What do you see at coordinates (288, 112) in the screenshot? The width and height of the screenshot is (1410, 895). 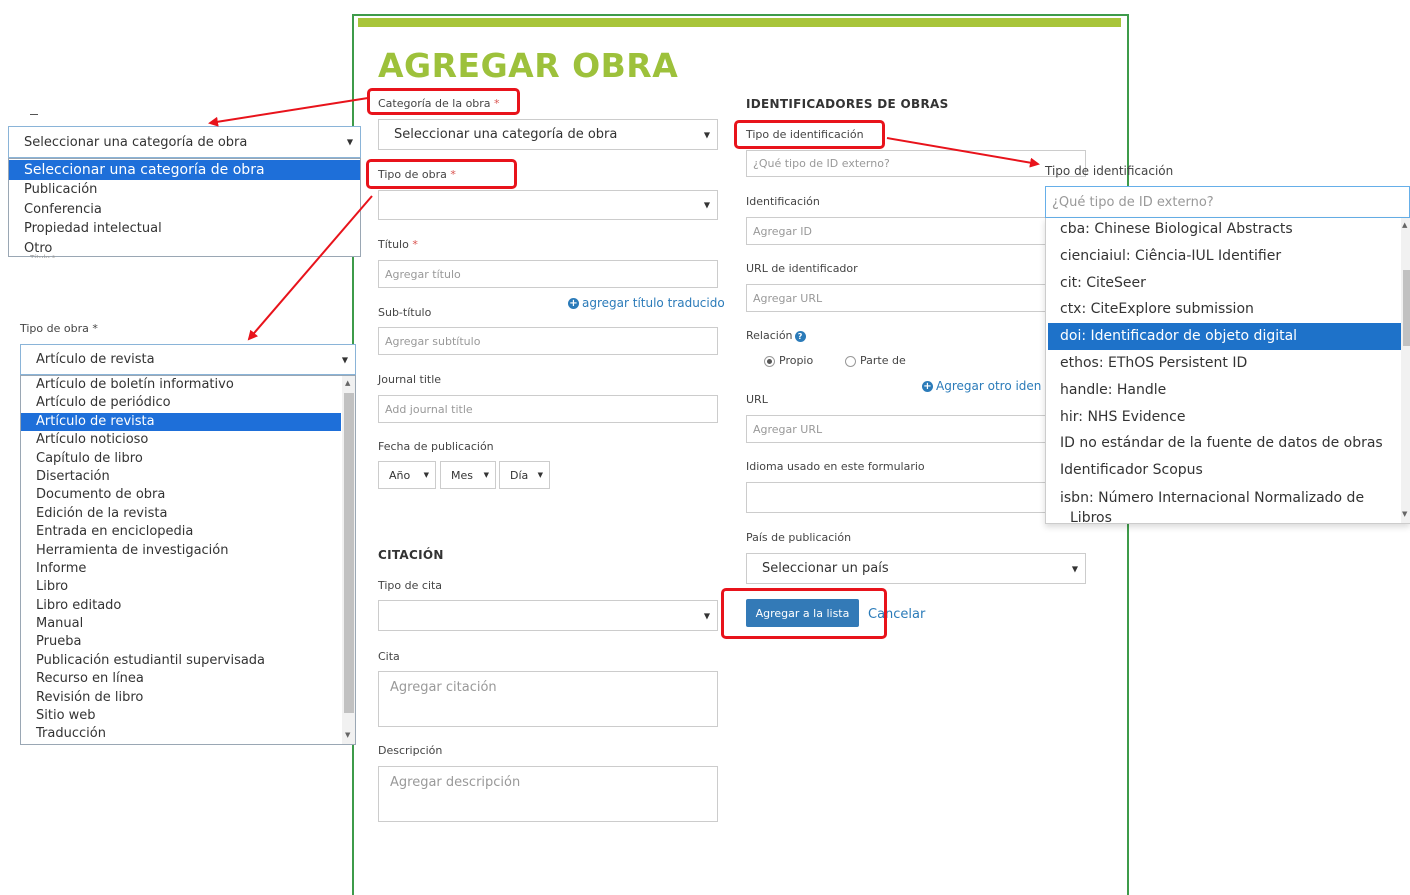 I see `arrow-to-category-dropdown` at bounding box center [288, 112].